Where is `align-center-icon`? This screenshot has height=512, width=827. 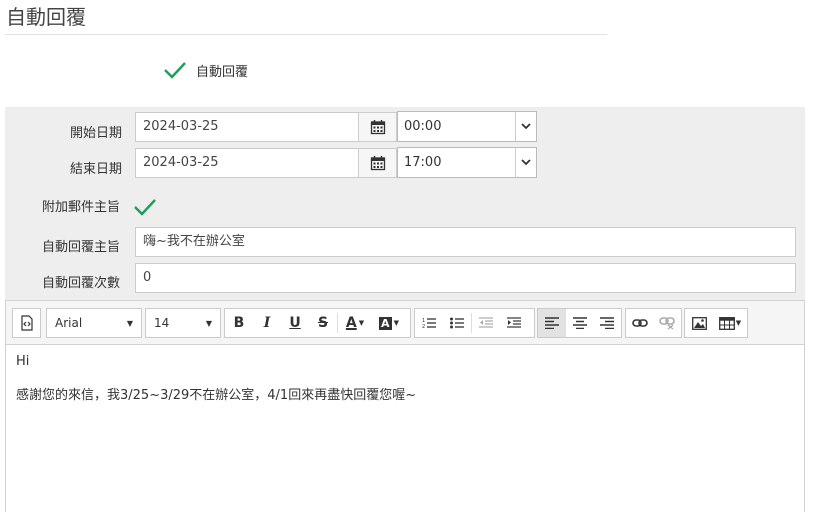
align-center-icon is located at coordinates (579, 323).